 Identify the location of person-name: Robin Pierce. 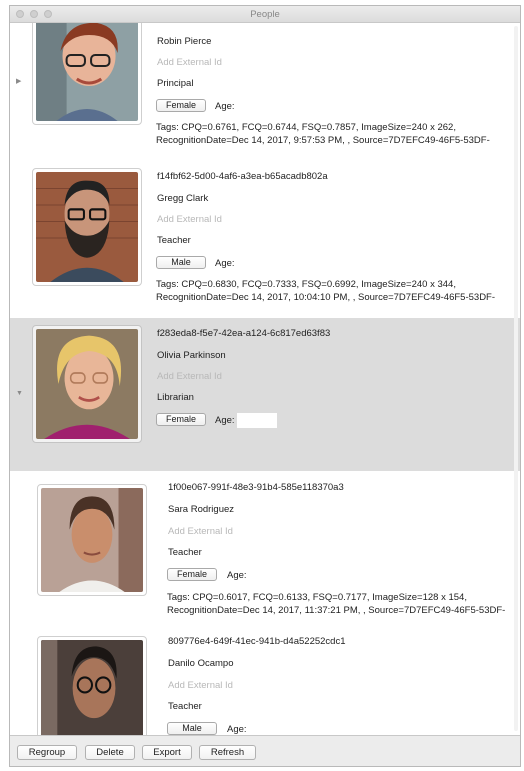
(184, 41).